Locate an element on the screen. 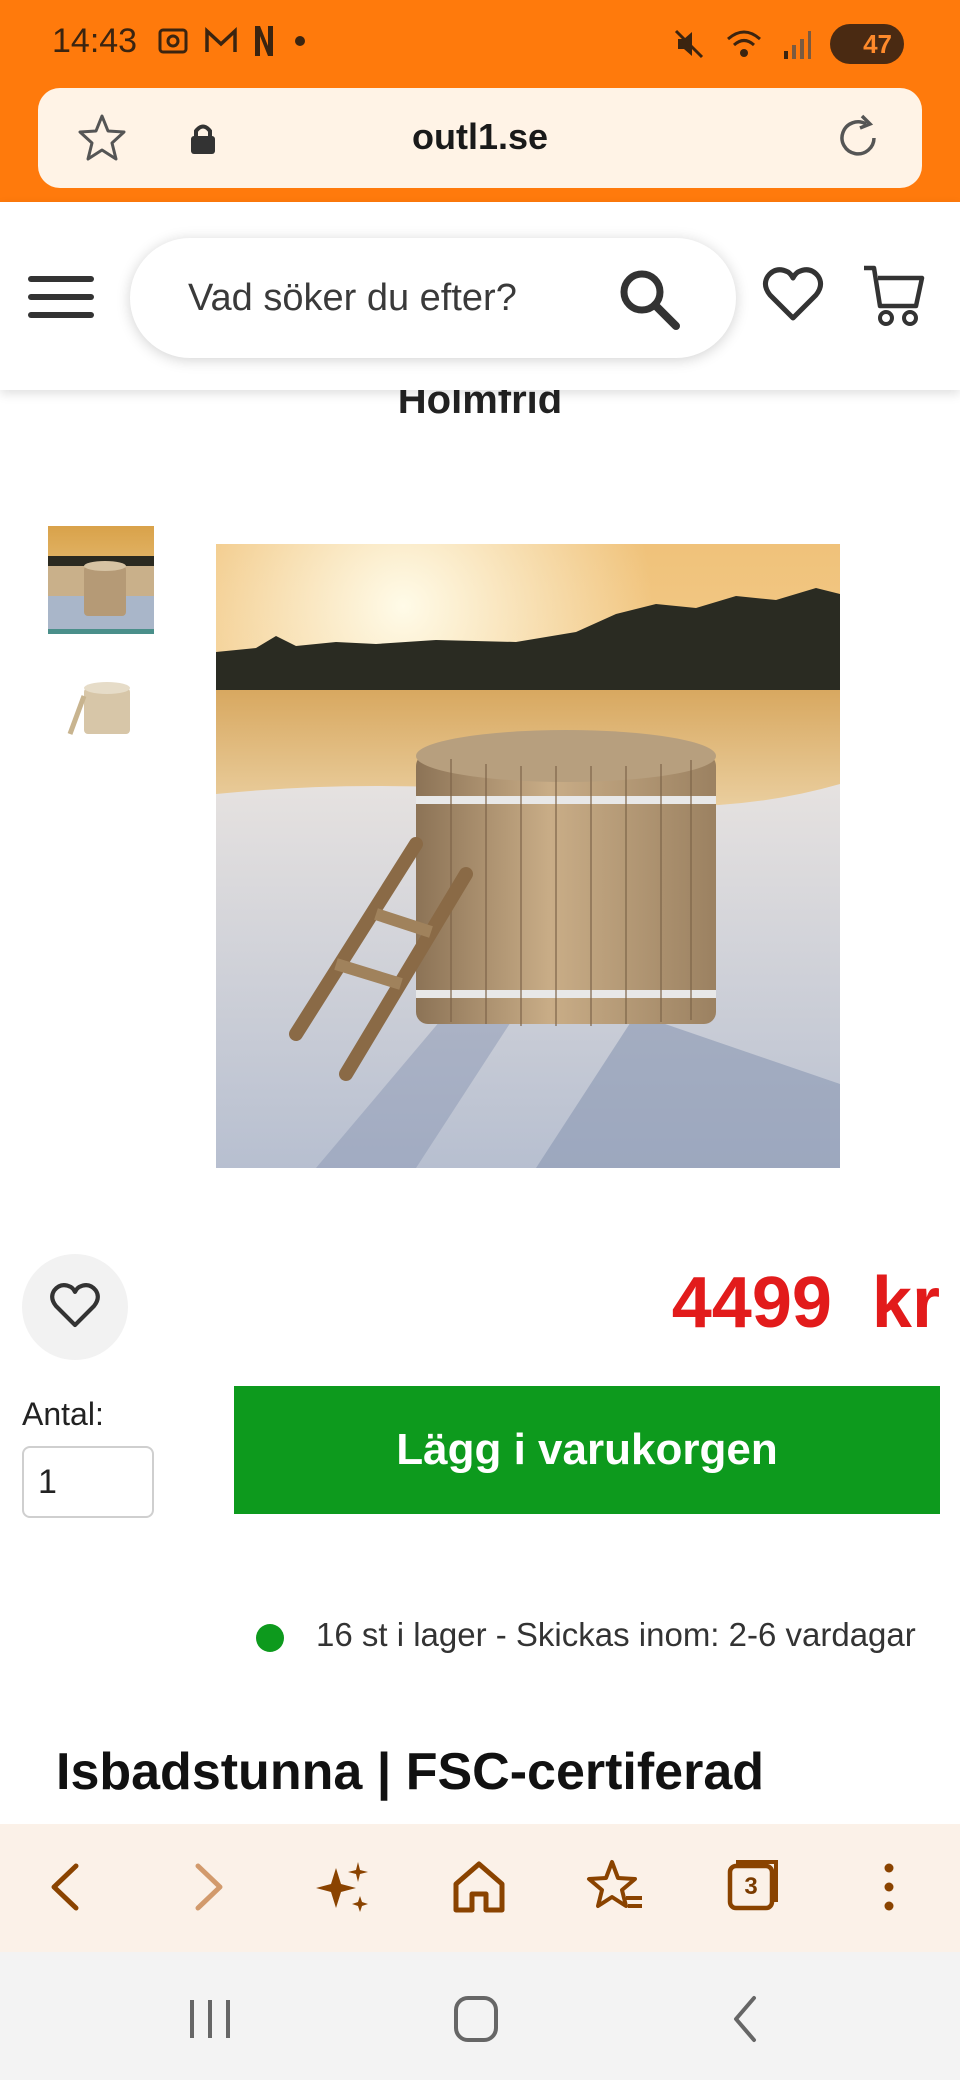 The height and width of the screenshot is (2080, 960). tabs-count: 3 is located at coordinates (751, 1886).